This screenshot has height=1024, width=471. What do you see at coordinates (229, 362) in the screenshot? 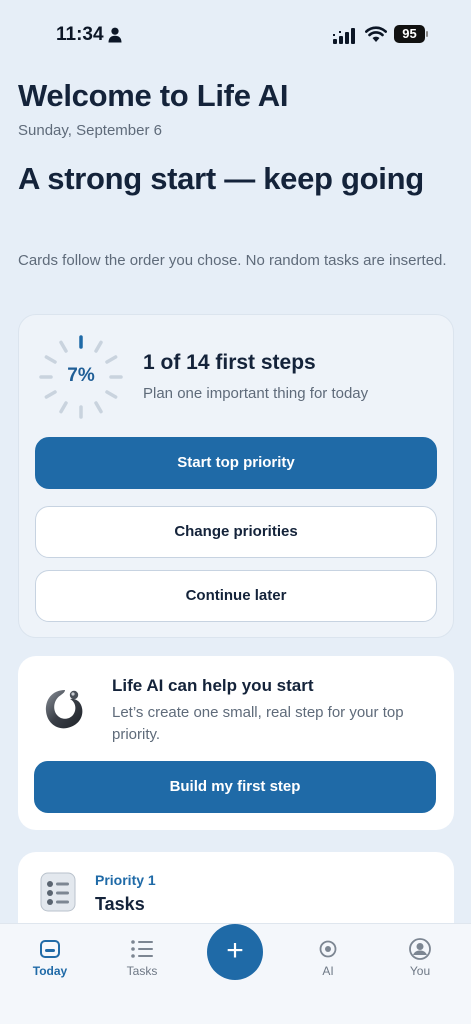
I see `steps-title: 1 of 14 first steps` at bounding box center [229, 362].